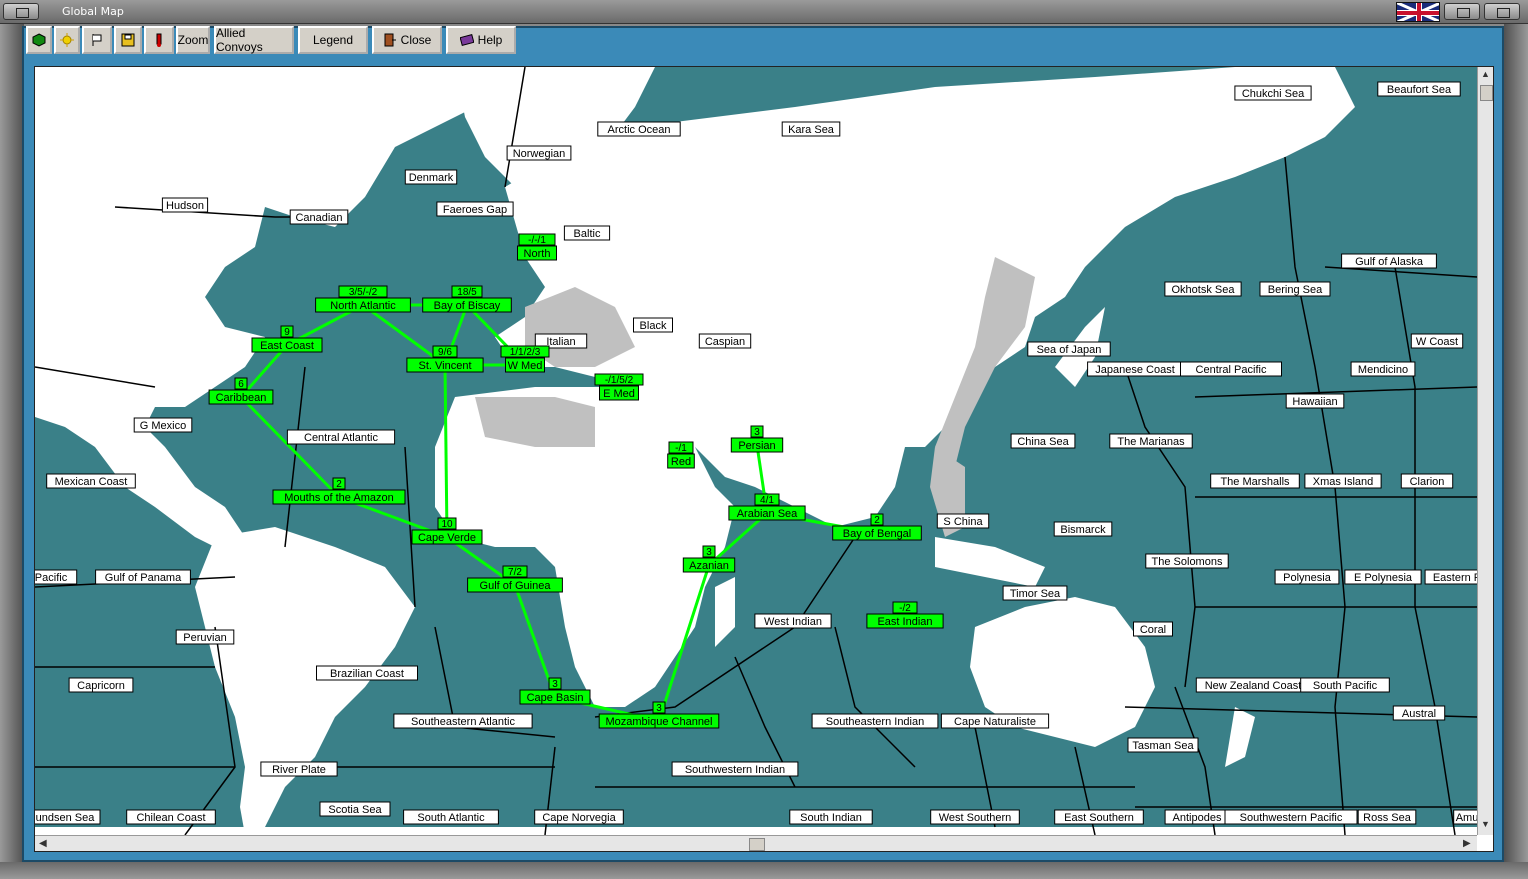 This screenshot has width=1528, height=879. Describe the element at coordinates (463, 722) in the screenshot. I see `sea-zone-label: Southeastern Atlantic` at that location.